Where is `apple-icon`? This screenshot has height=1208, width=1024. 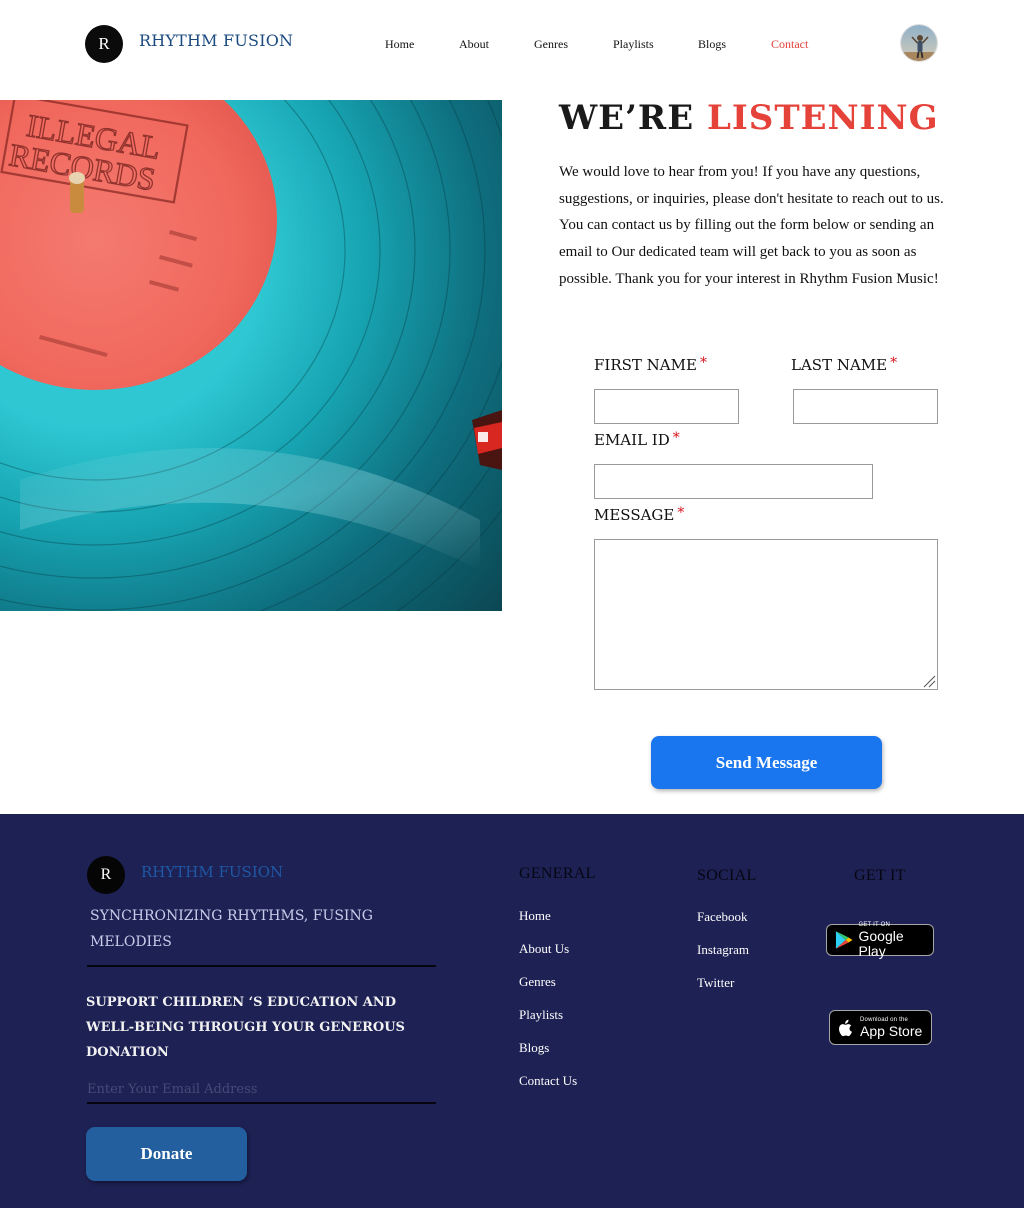 apple-icon is located at coordinates (845, 1027).